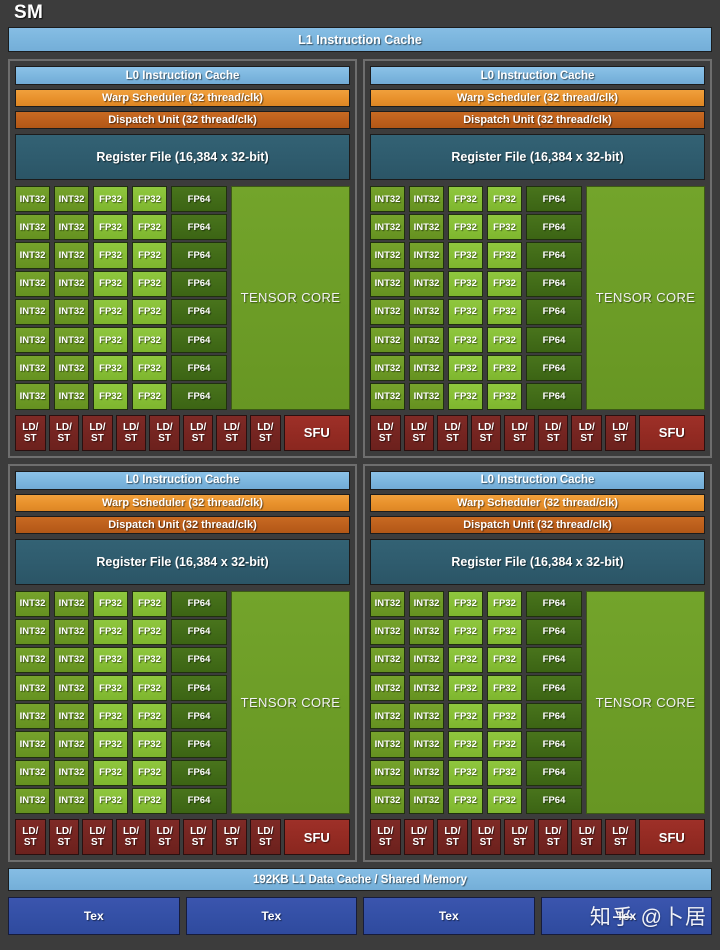 This screenshot has width=720, height=950. I want to click on core-column-fp64: FP64 FP64 FP64 FP64 FP64 FP64 FP64 FP64, so click(554, 298).